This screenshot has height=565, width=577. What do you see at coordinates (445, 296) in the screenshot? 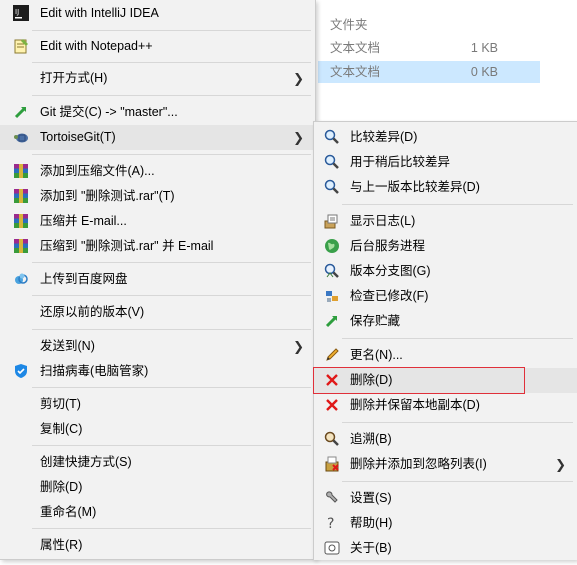
I see `submenu-item-check-modified: 检查已修改(F)` at bounding box center [445, 296].